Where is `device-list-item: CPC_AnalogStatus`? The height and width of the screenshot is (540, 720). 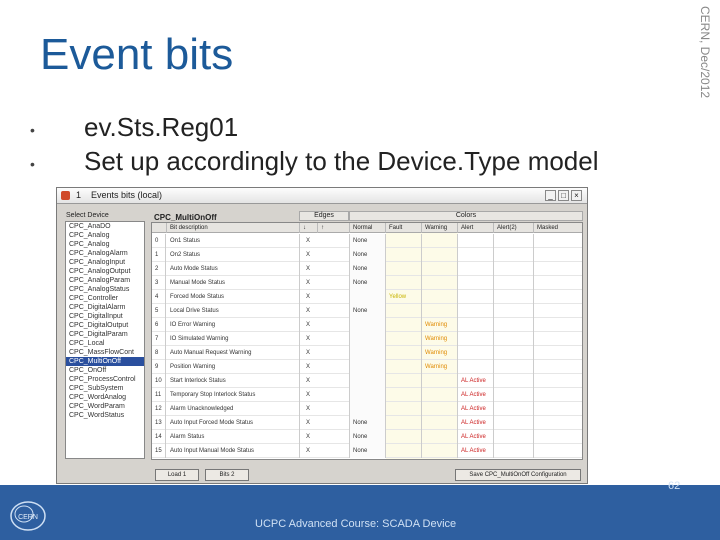 device-list-item: CPC_AnalogStatus is located at coordinates (105, 289).